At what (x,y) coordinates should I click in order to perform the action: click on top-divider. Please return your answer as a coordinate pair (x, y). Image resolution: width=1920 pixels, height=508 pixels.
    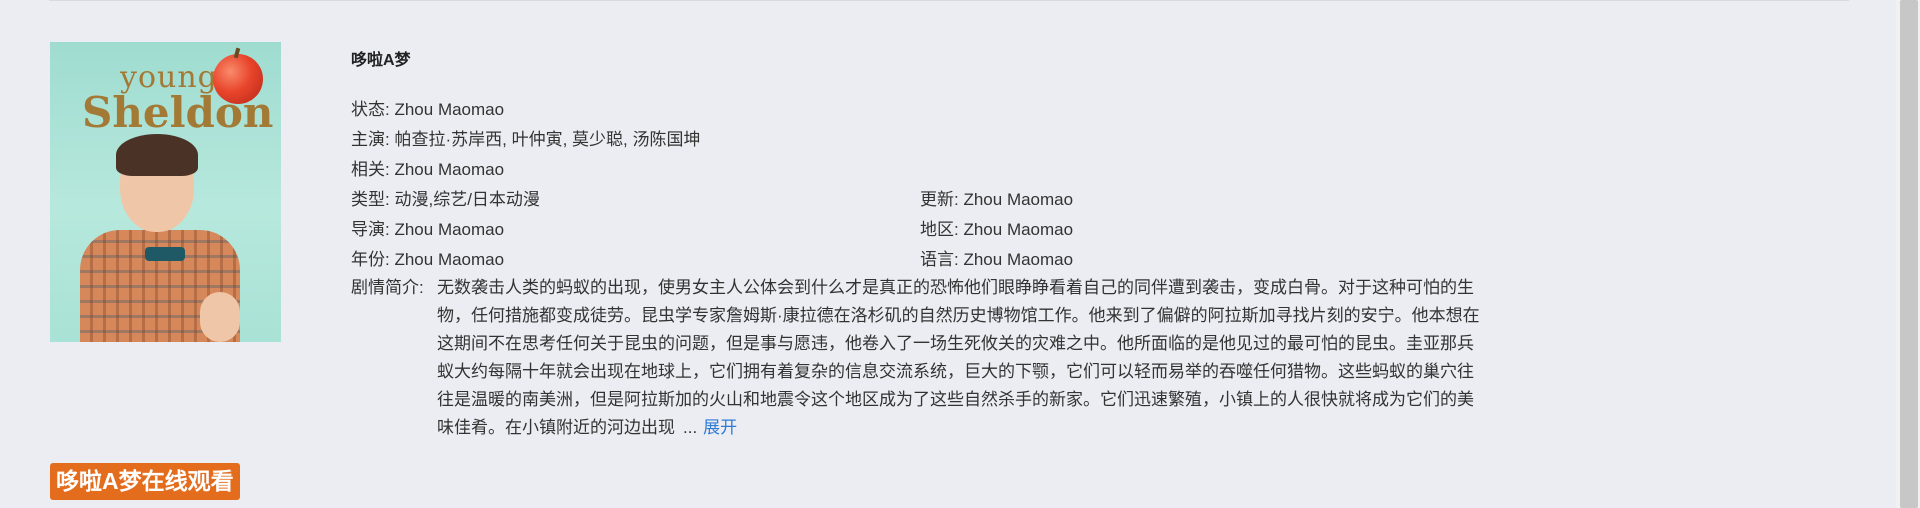
    Looking at the image, I should click on (949, 0).